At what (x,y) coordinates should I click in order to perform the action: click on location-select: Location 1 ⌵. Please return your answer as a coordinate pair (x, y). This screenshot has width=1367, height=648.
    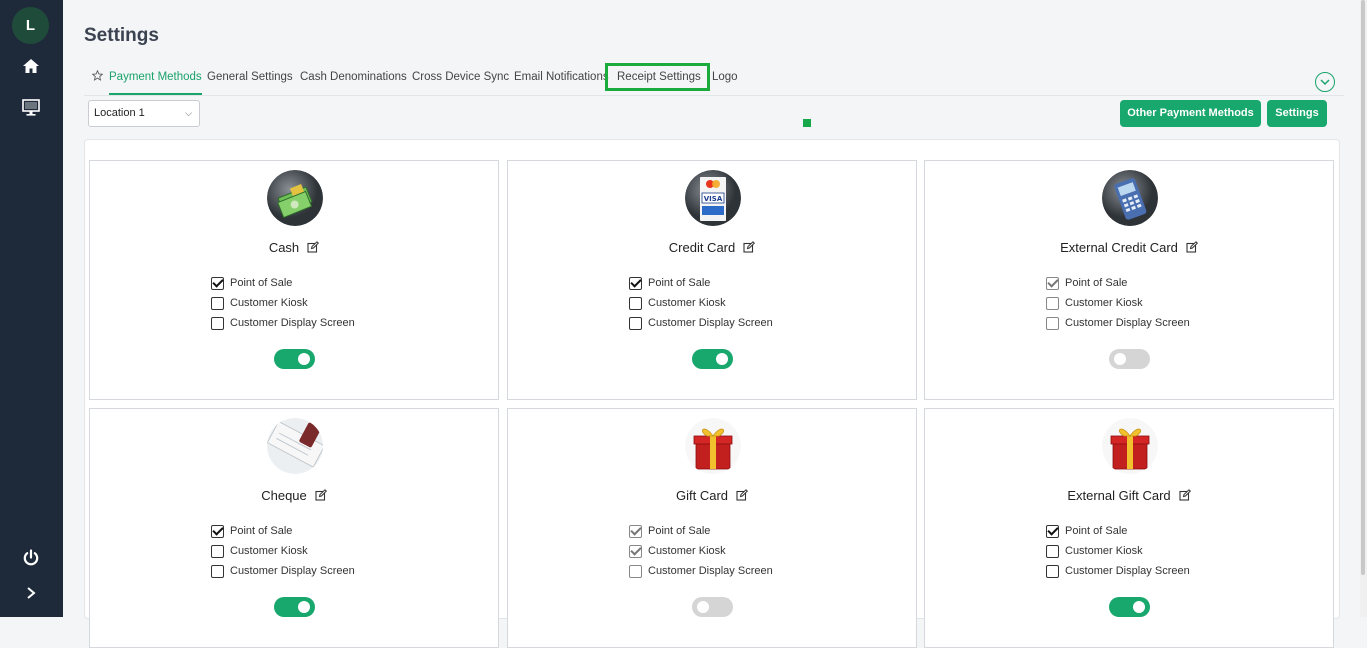
    Looking at the image, I should click on (144, 113).